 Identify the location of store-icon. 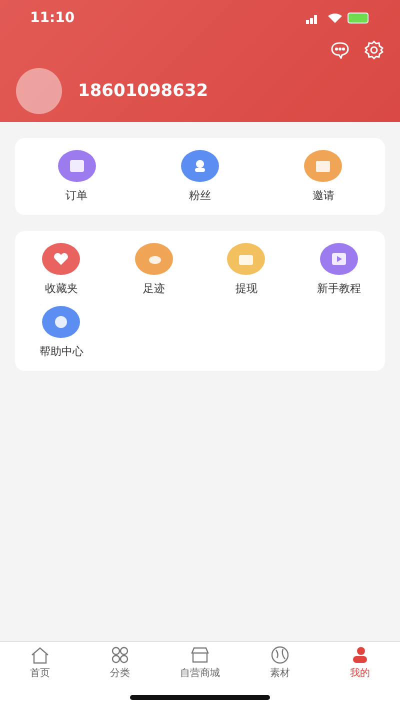
(200, 655).